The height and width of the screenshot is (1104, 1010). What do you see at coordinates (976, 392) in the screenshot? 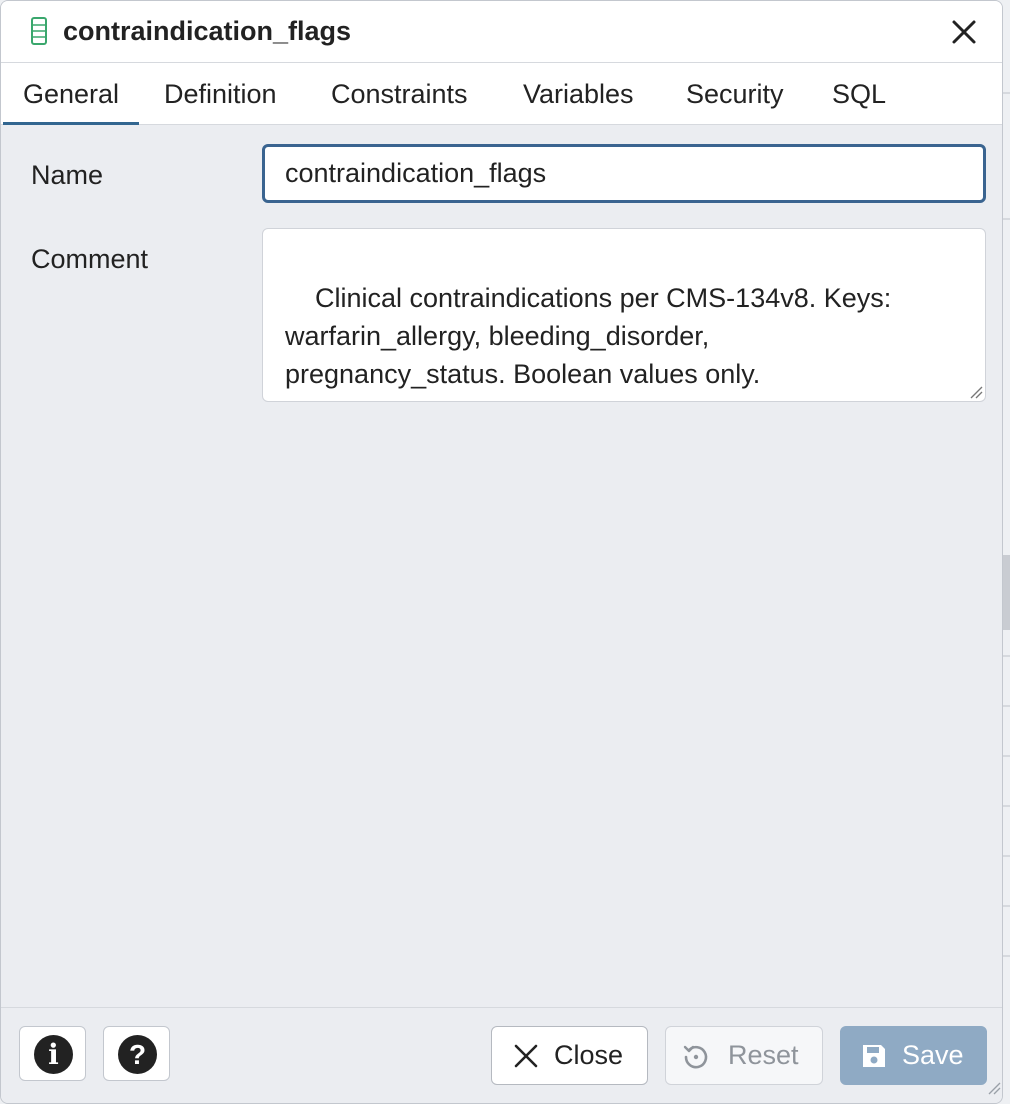
I see `resize-grip-icon` at bounding box center [976, 392].